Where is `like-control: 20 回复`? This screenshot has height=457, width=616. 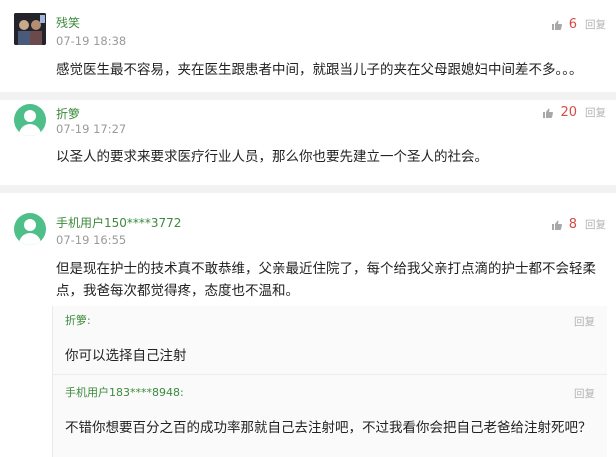
like-control: 20 回复 is located at coordinates (574, 112).